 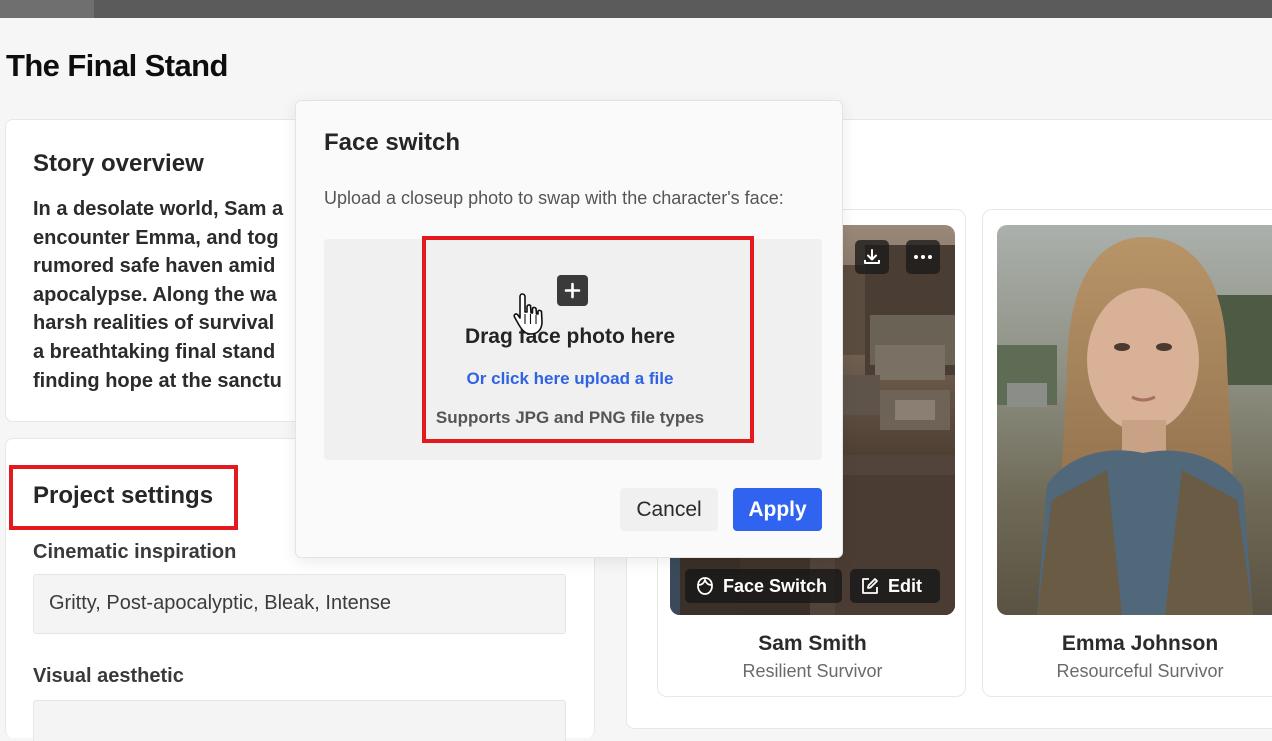 What do you see at coordinates (588, 339) in the screenshot?
I see `highlight-box-dropzone` at bounding box center [588, 339].